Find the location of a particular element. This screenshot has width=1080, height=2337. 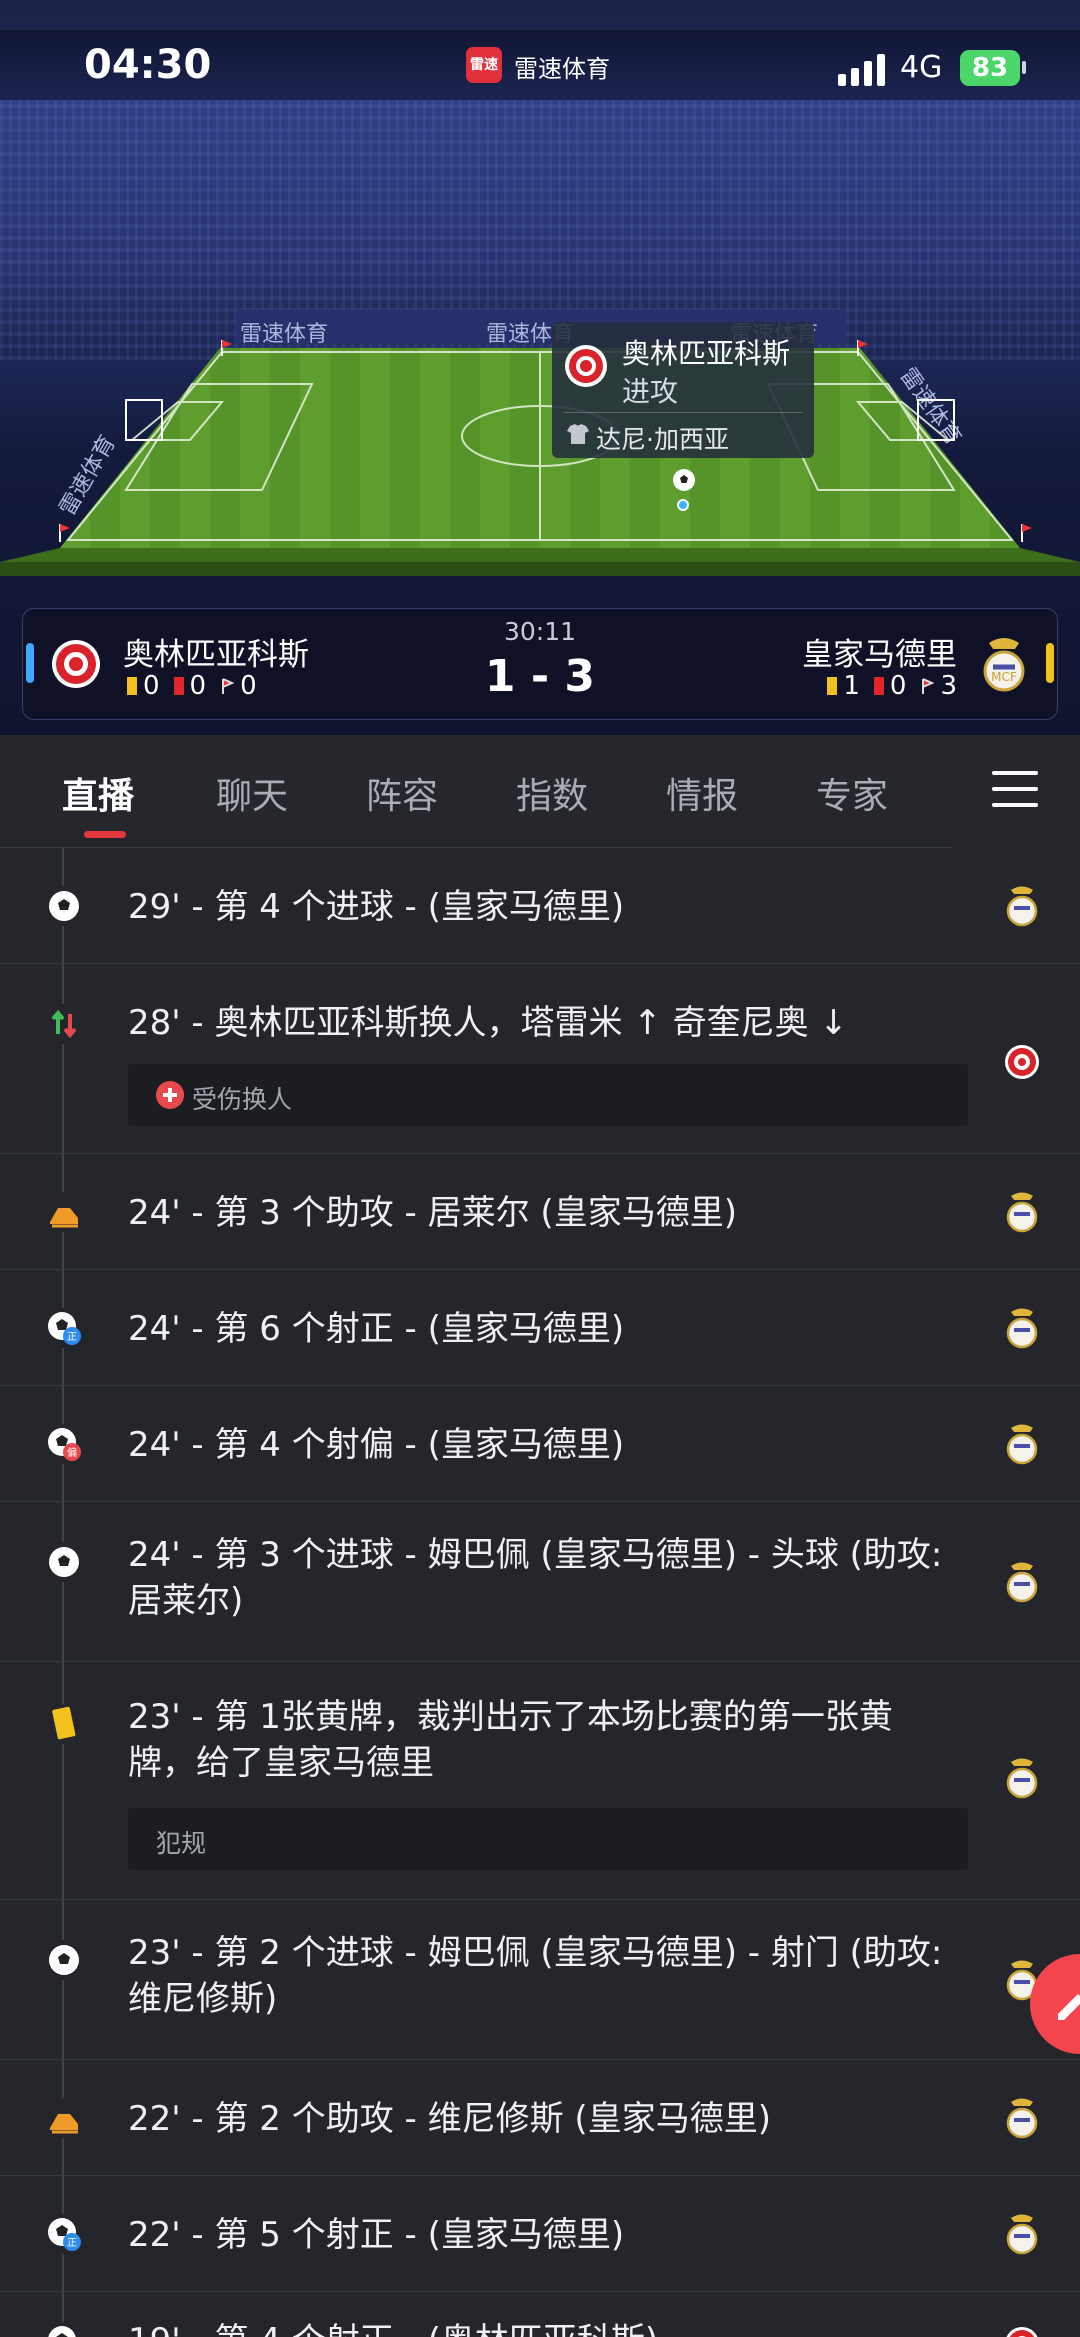

event-note: 受伤换人 is located at coordinates (548, 1095).